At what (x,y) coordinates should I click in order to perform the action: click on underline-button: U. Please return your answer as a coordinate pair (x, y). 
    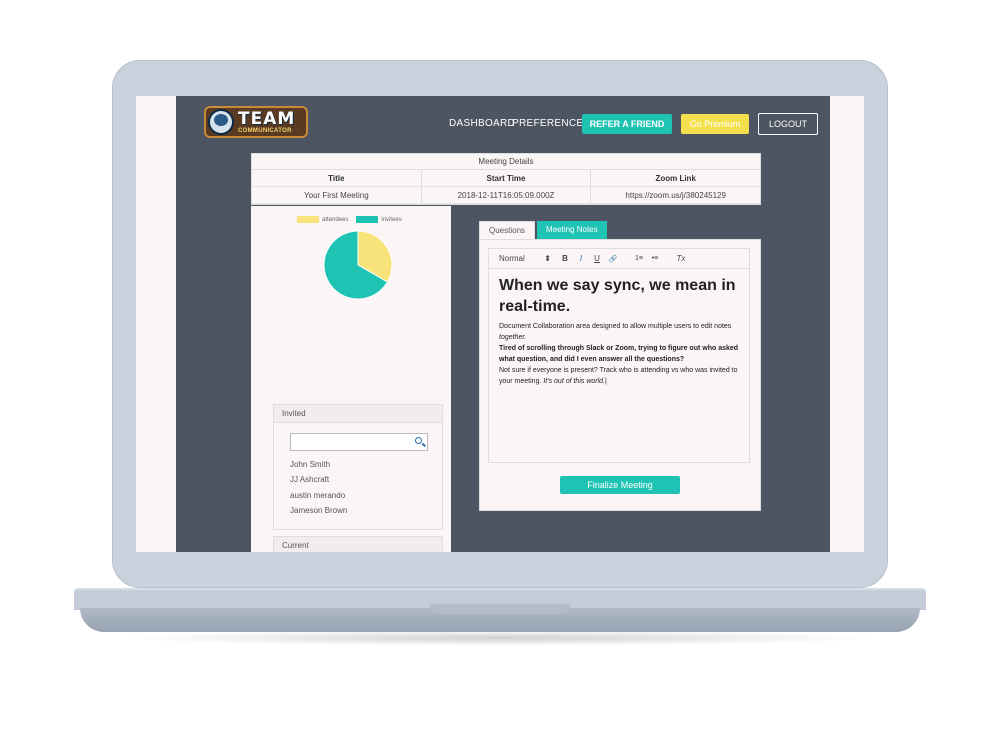
    Looking at the image, I should click on (597, 258).